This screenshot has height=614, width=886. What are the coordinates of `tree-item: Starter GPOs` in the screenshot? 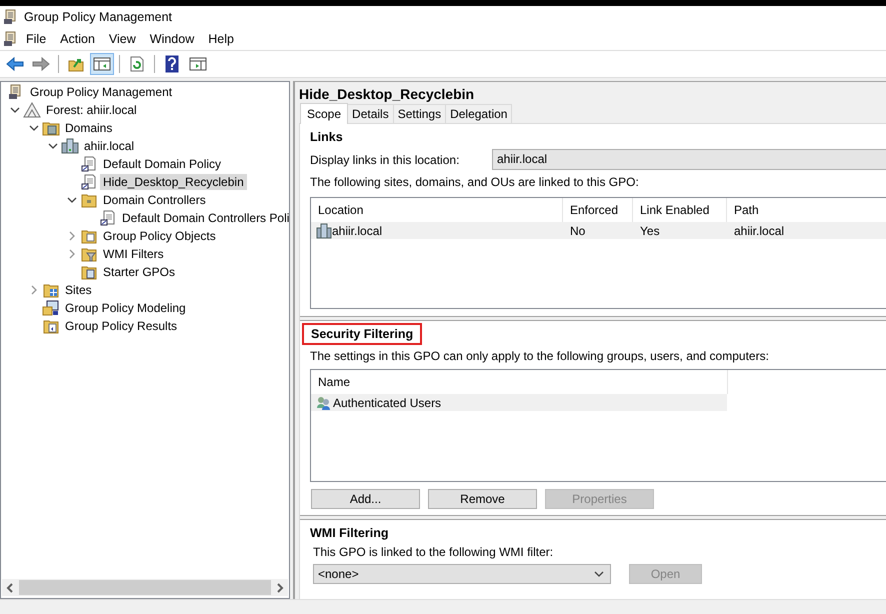 It's located at (139, 272).